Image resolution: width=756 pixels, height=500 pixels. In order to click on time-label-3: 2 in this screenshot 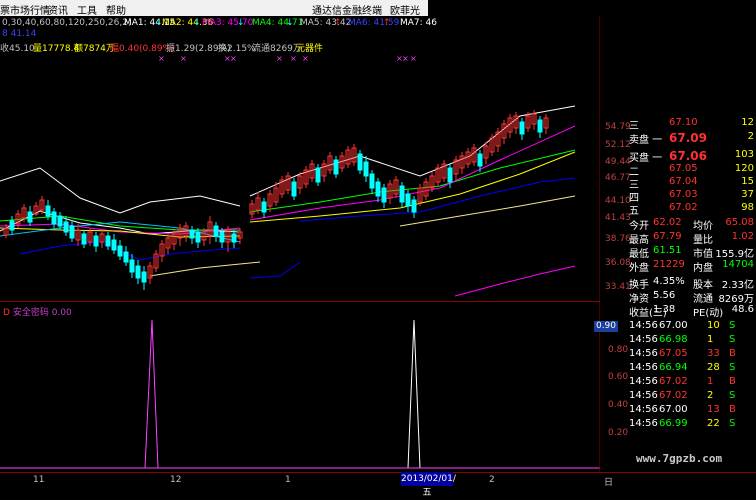, I will do `click(492, 480)`.